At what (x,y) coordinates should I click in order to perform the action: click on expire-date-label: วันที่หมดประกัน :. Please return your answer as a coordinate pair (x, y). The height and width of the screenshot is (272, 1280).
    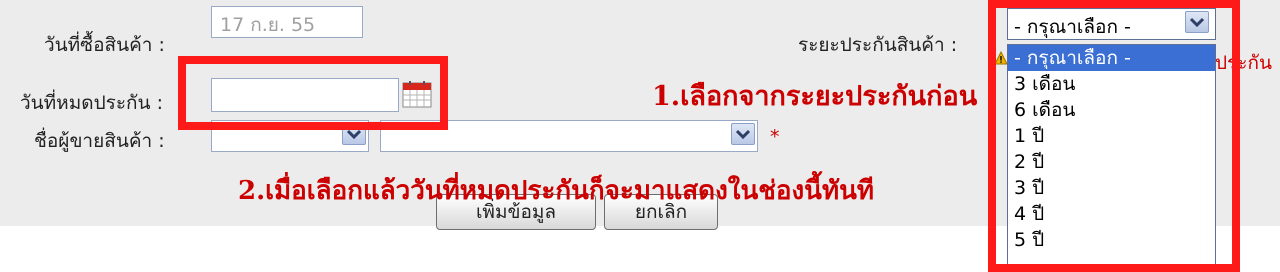
    Looking at the image, I should click on (91, 103).